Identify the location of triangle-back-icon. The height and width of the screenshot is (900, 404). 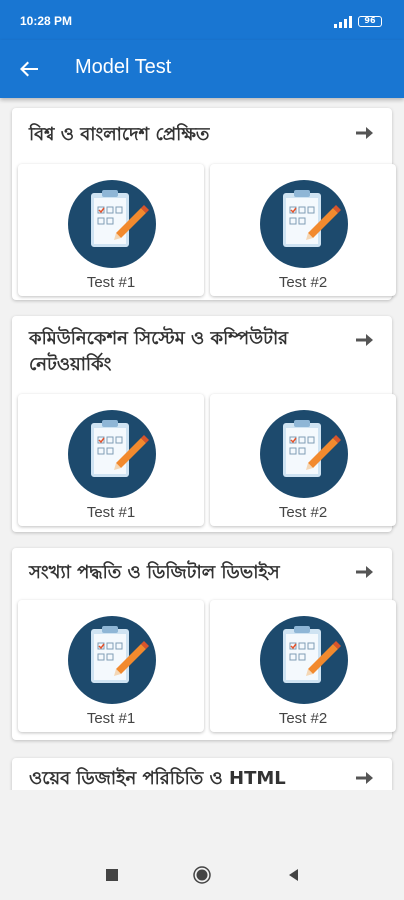
(294, 875).